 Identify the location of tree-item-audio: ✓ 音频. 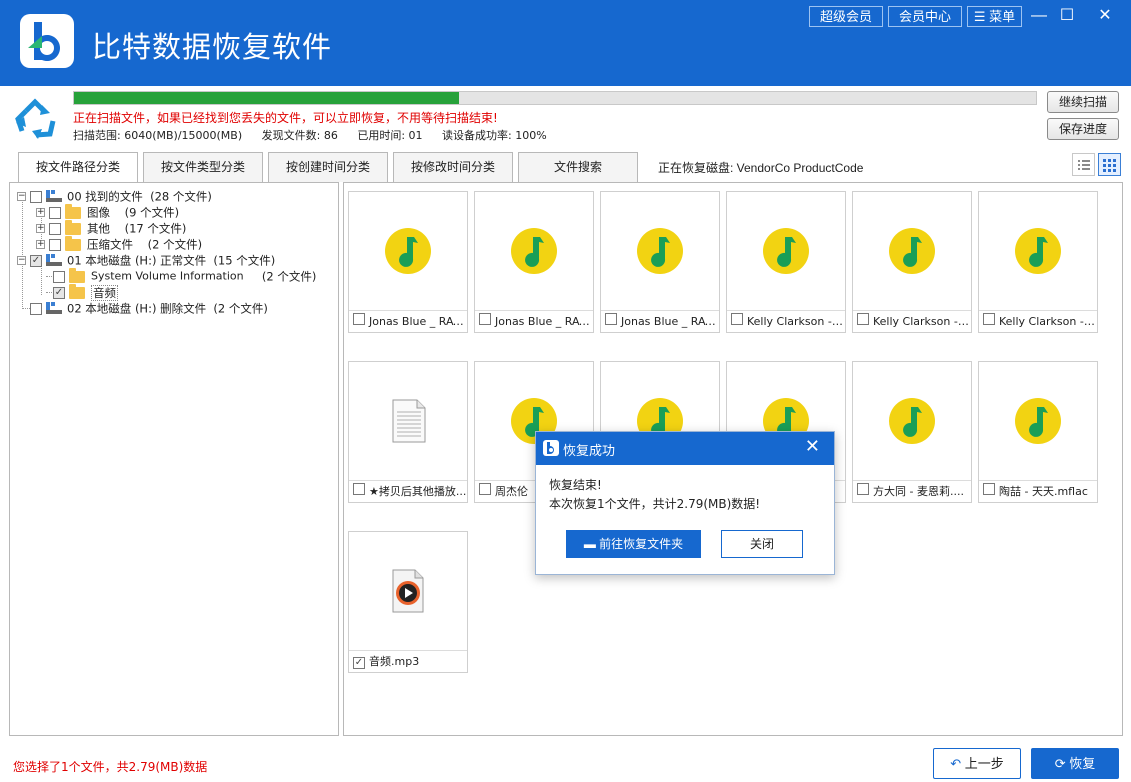
(85, 292).